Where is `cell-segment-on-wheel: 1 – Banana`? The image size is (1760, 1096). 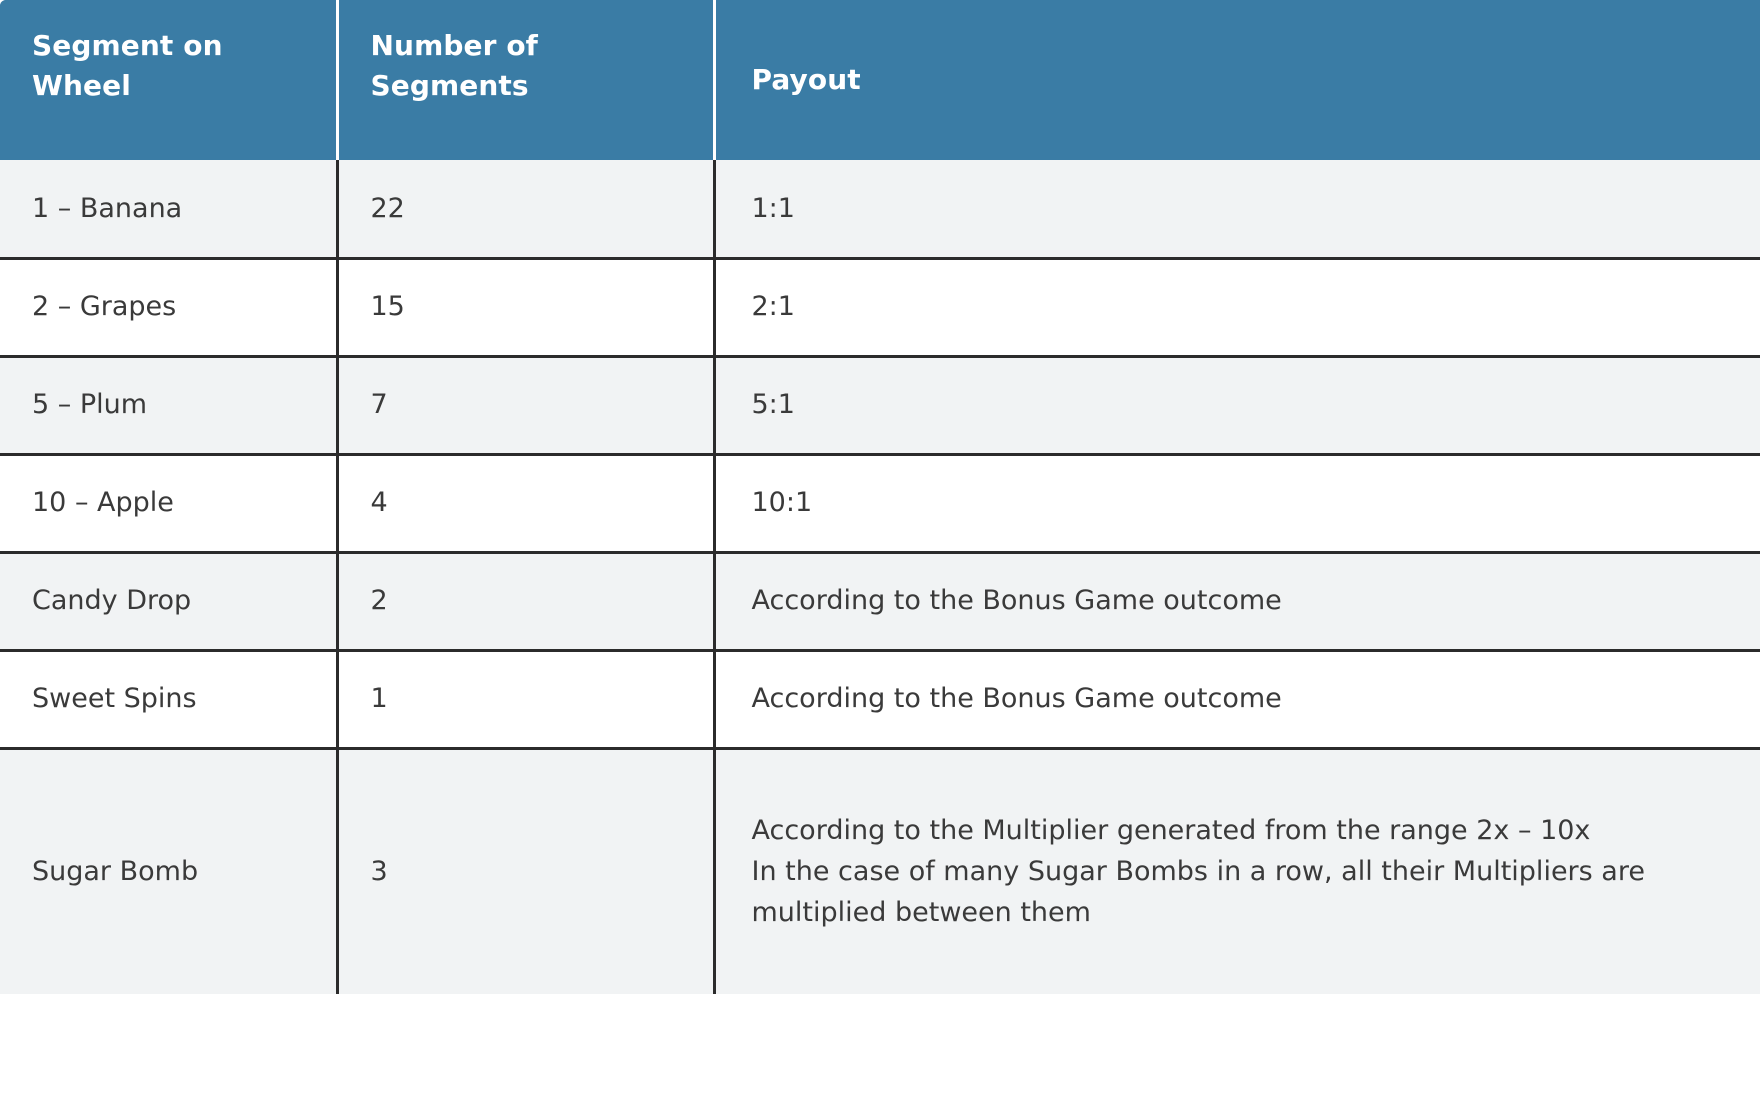
cell-segment-on-wheel: 1 – Banana is located at coordinates (169, 209).